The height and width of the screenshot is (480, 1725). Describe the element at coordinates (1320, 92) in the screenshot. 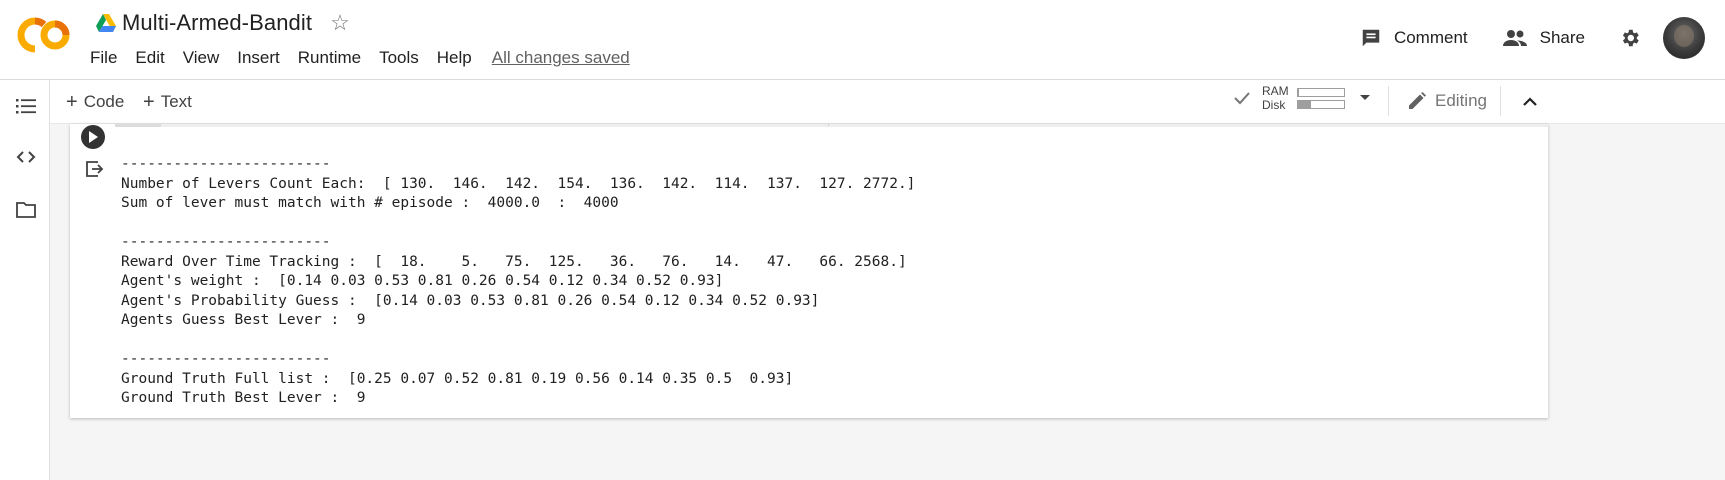

I see `ram-usage-bar` at that location.